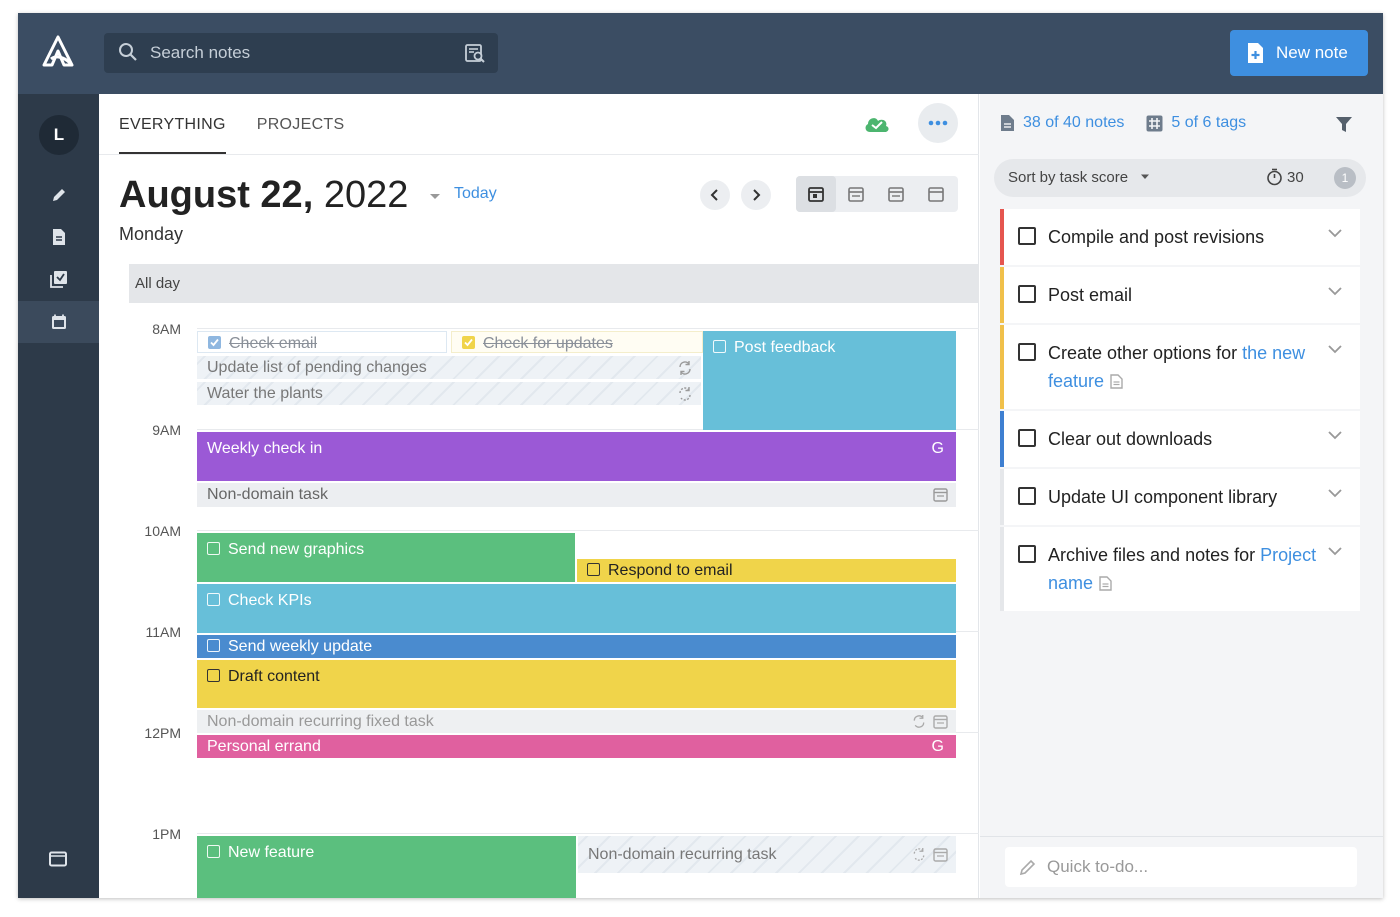 This screenshot has height=917, width=1400. I want to click on event-label: Check for updates, so click(548, 343).